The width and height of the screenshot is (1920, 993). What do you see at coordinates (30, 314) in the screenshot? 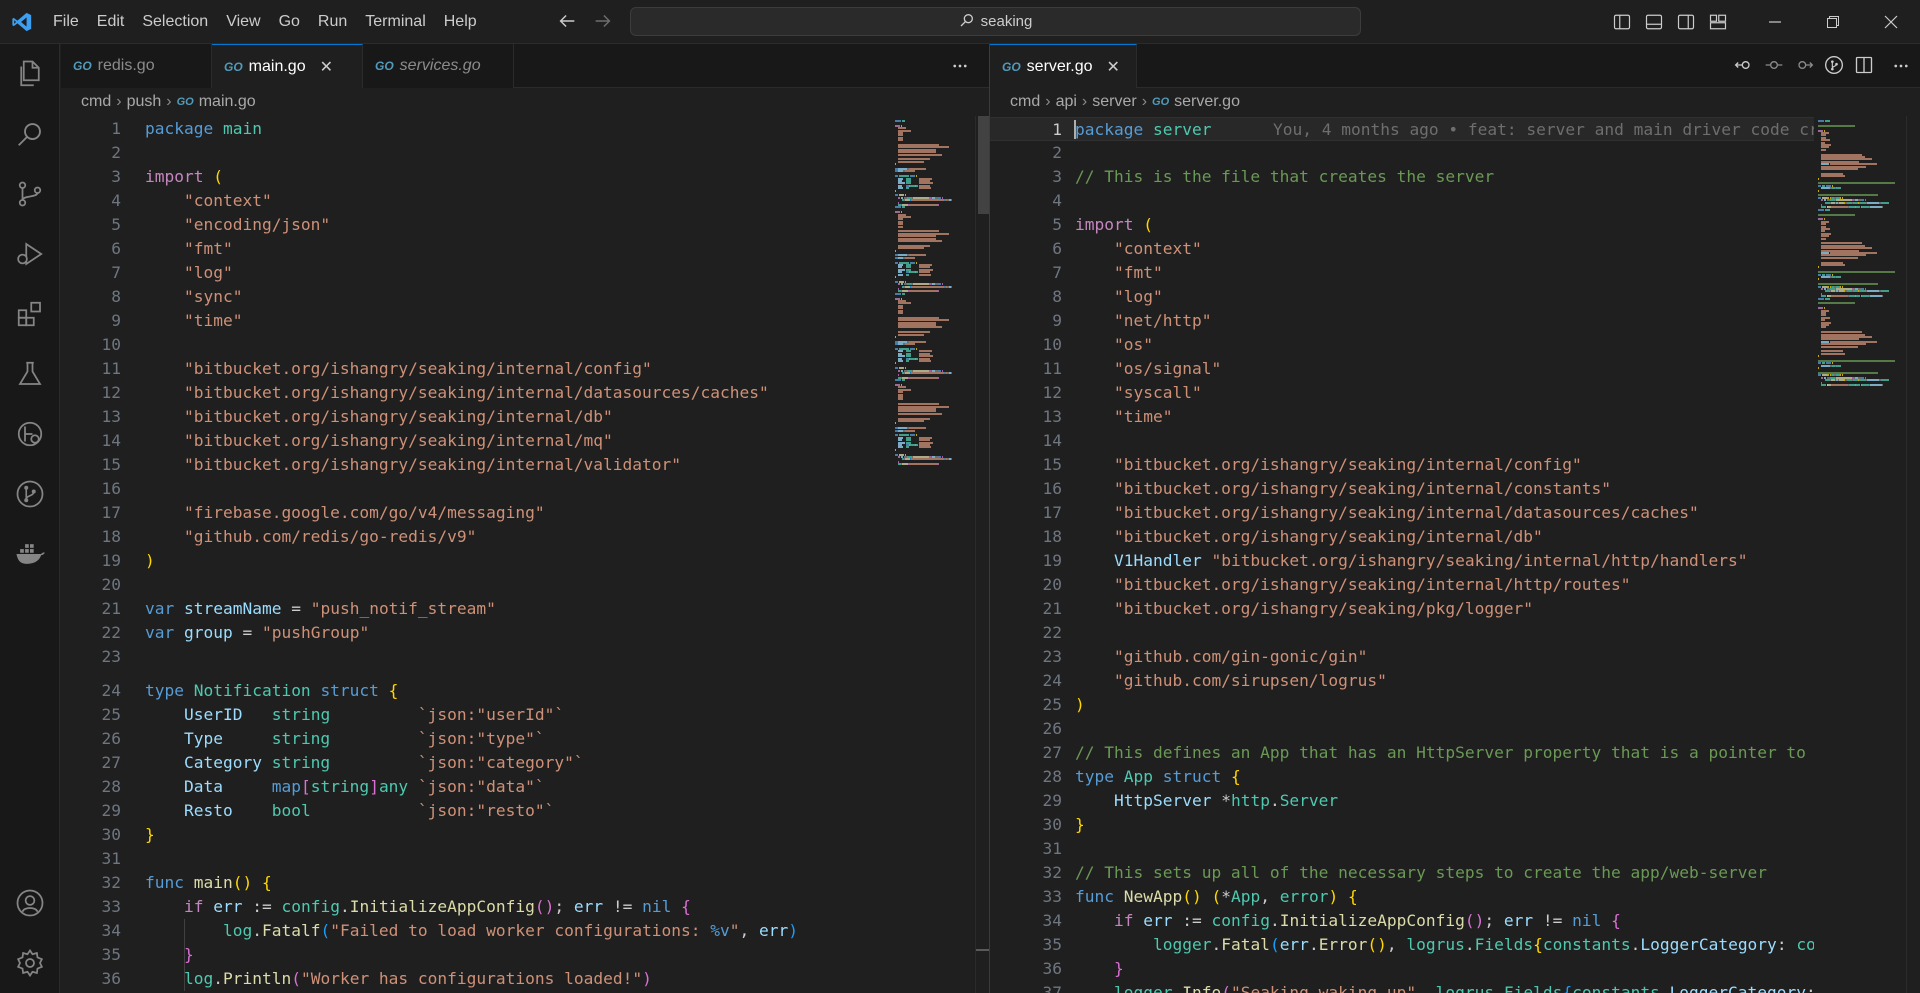
I see `extensions-icon` at bounding box center [30, 314].